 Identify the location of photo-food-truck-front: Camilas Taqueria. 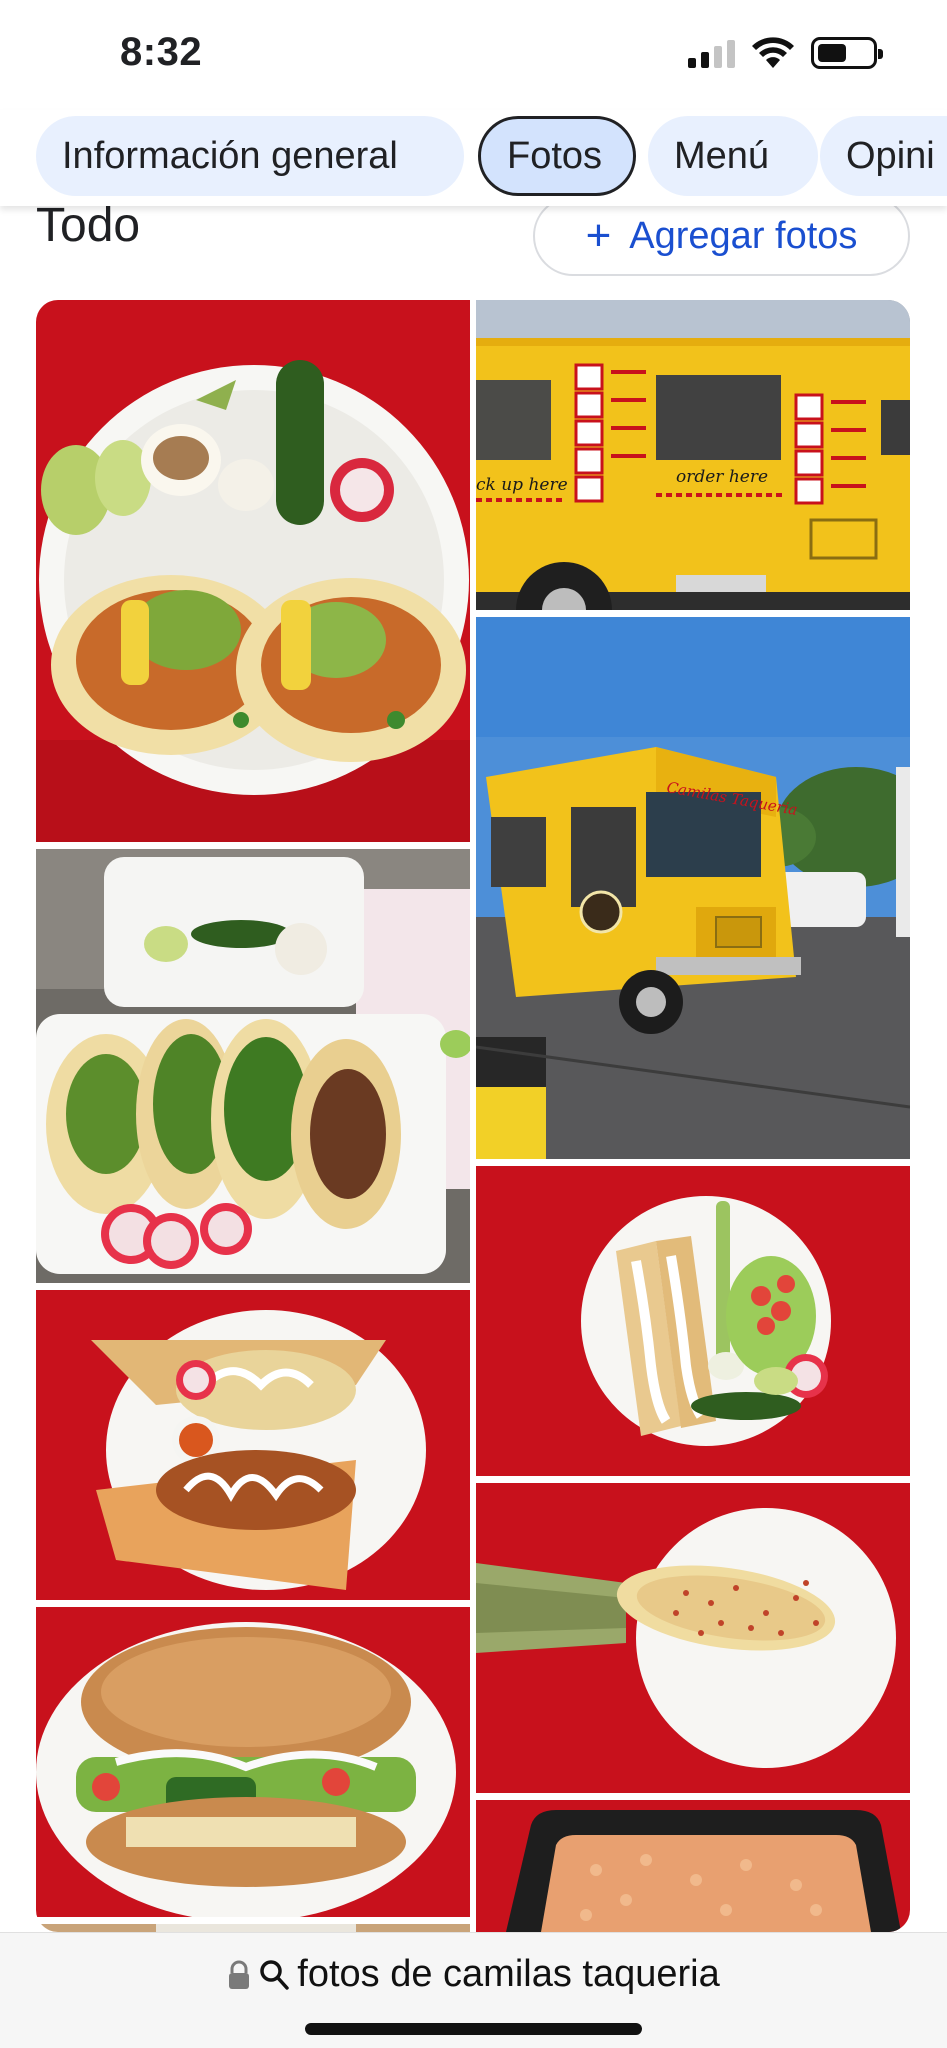
(693, 888).